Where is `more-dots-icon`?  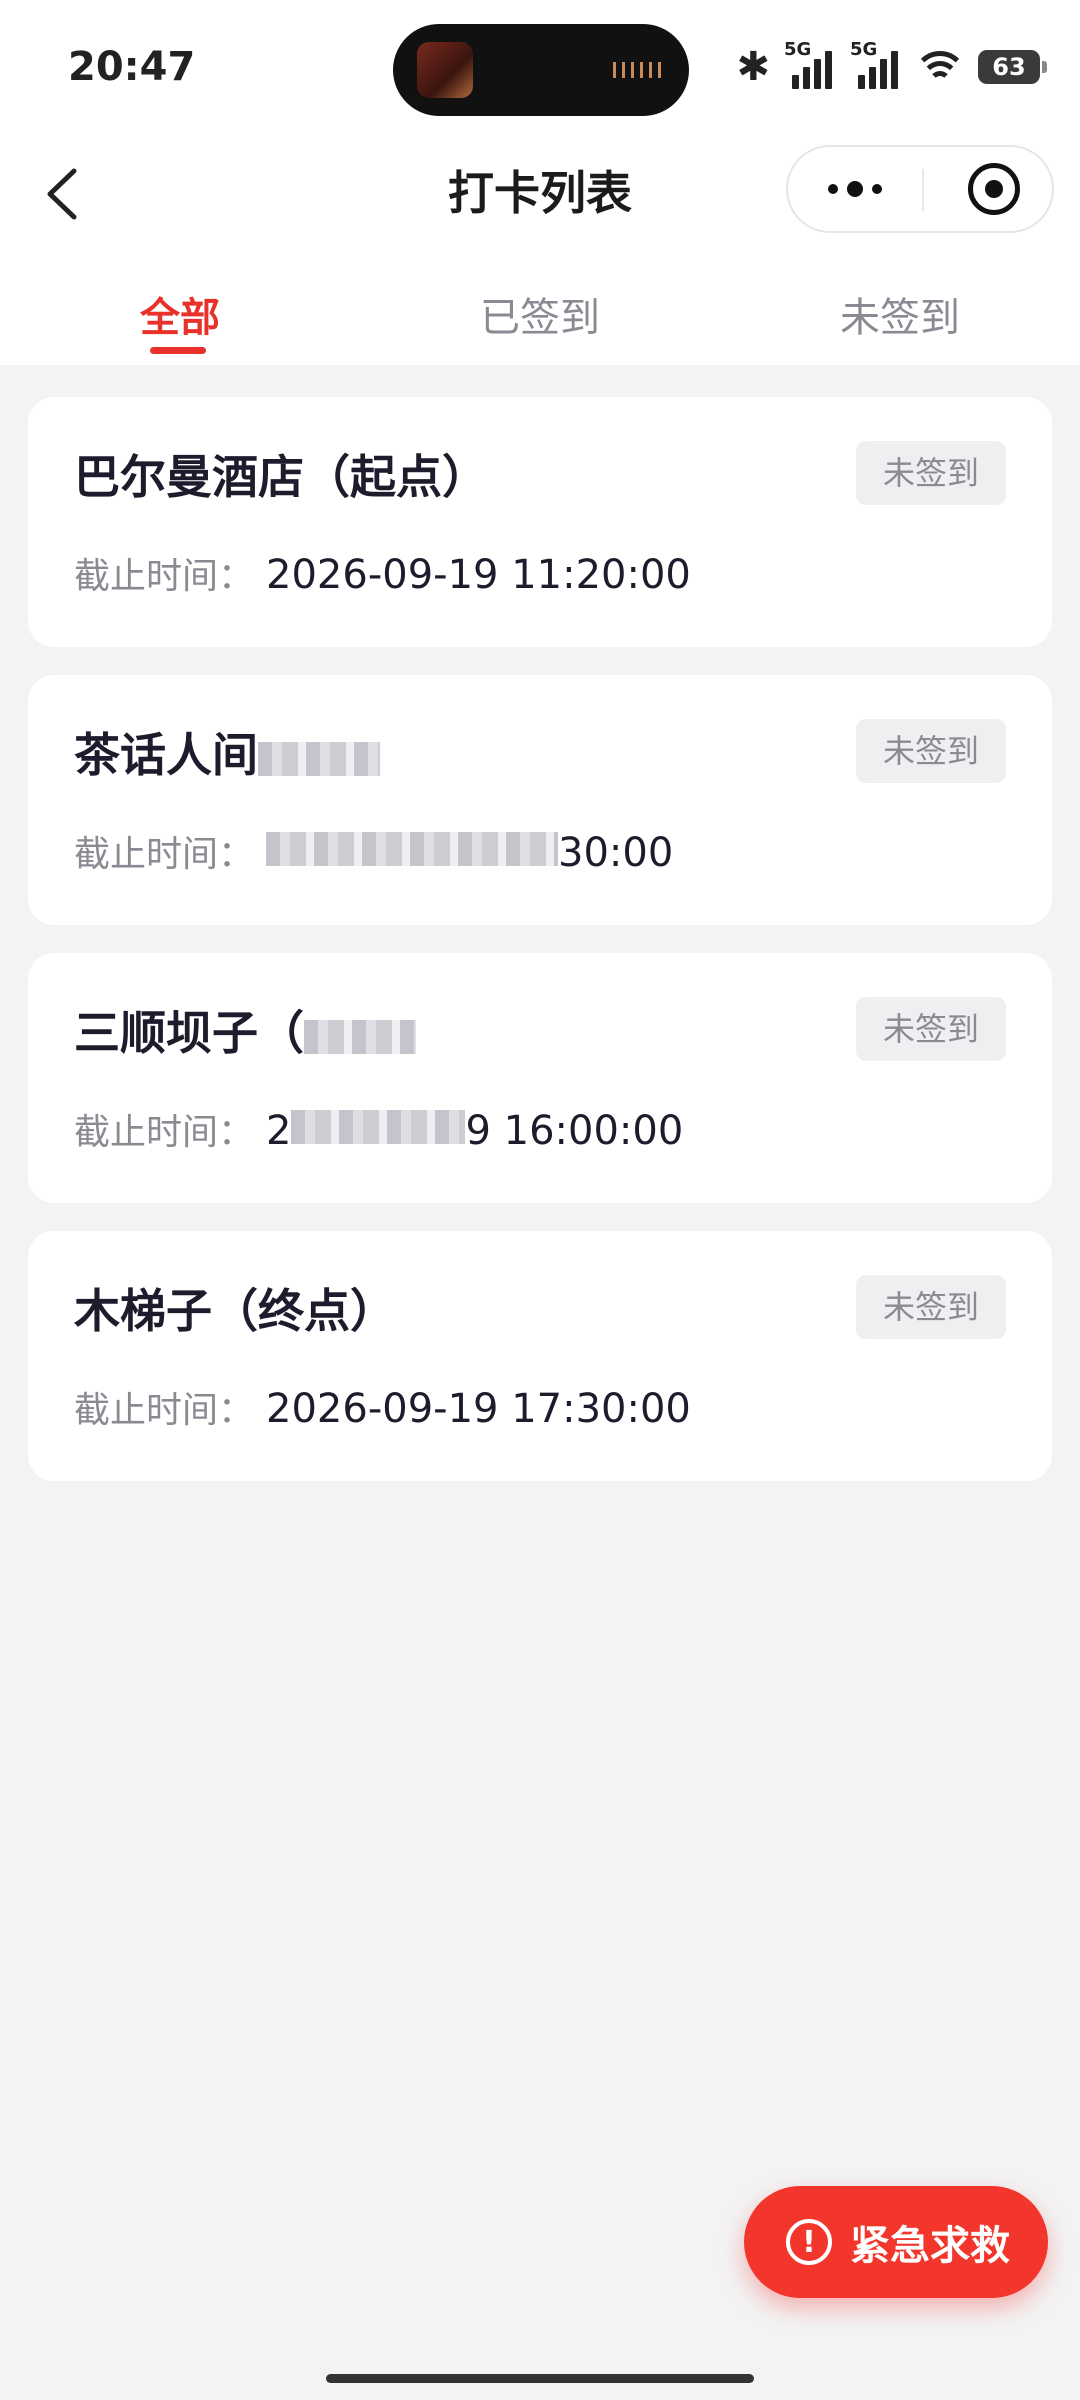
more-dots-icon is located at coordinates (833, 189).